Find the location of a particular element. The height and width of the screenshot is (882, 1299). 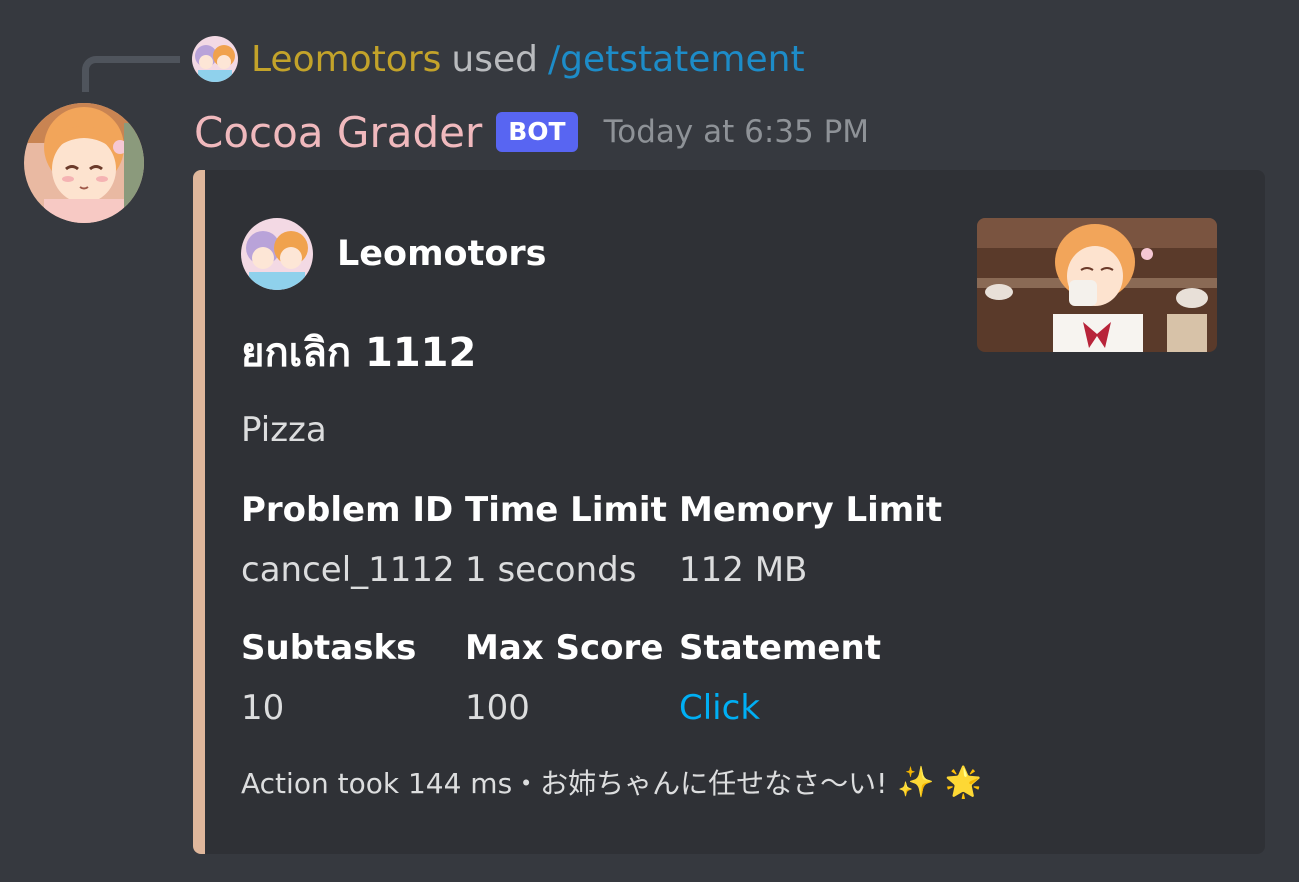

field-value: cancel_1112 is located at coordinates (348, 570).